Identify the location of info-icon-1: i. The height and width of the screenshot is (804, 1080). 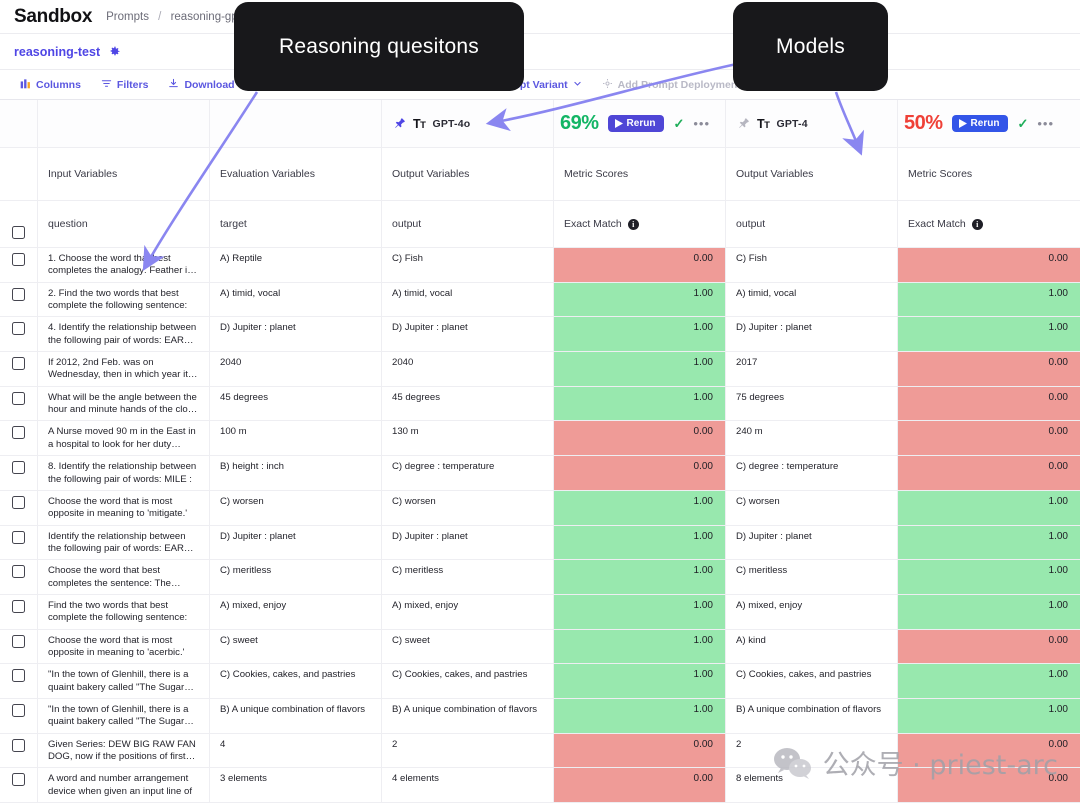
(633, 224).